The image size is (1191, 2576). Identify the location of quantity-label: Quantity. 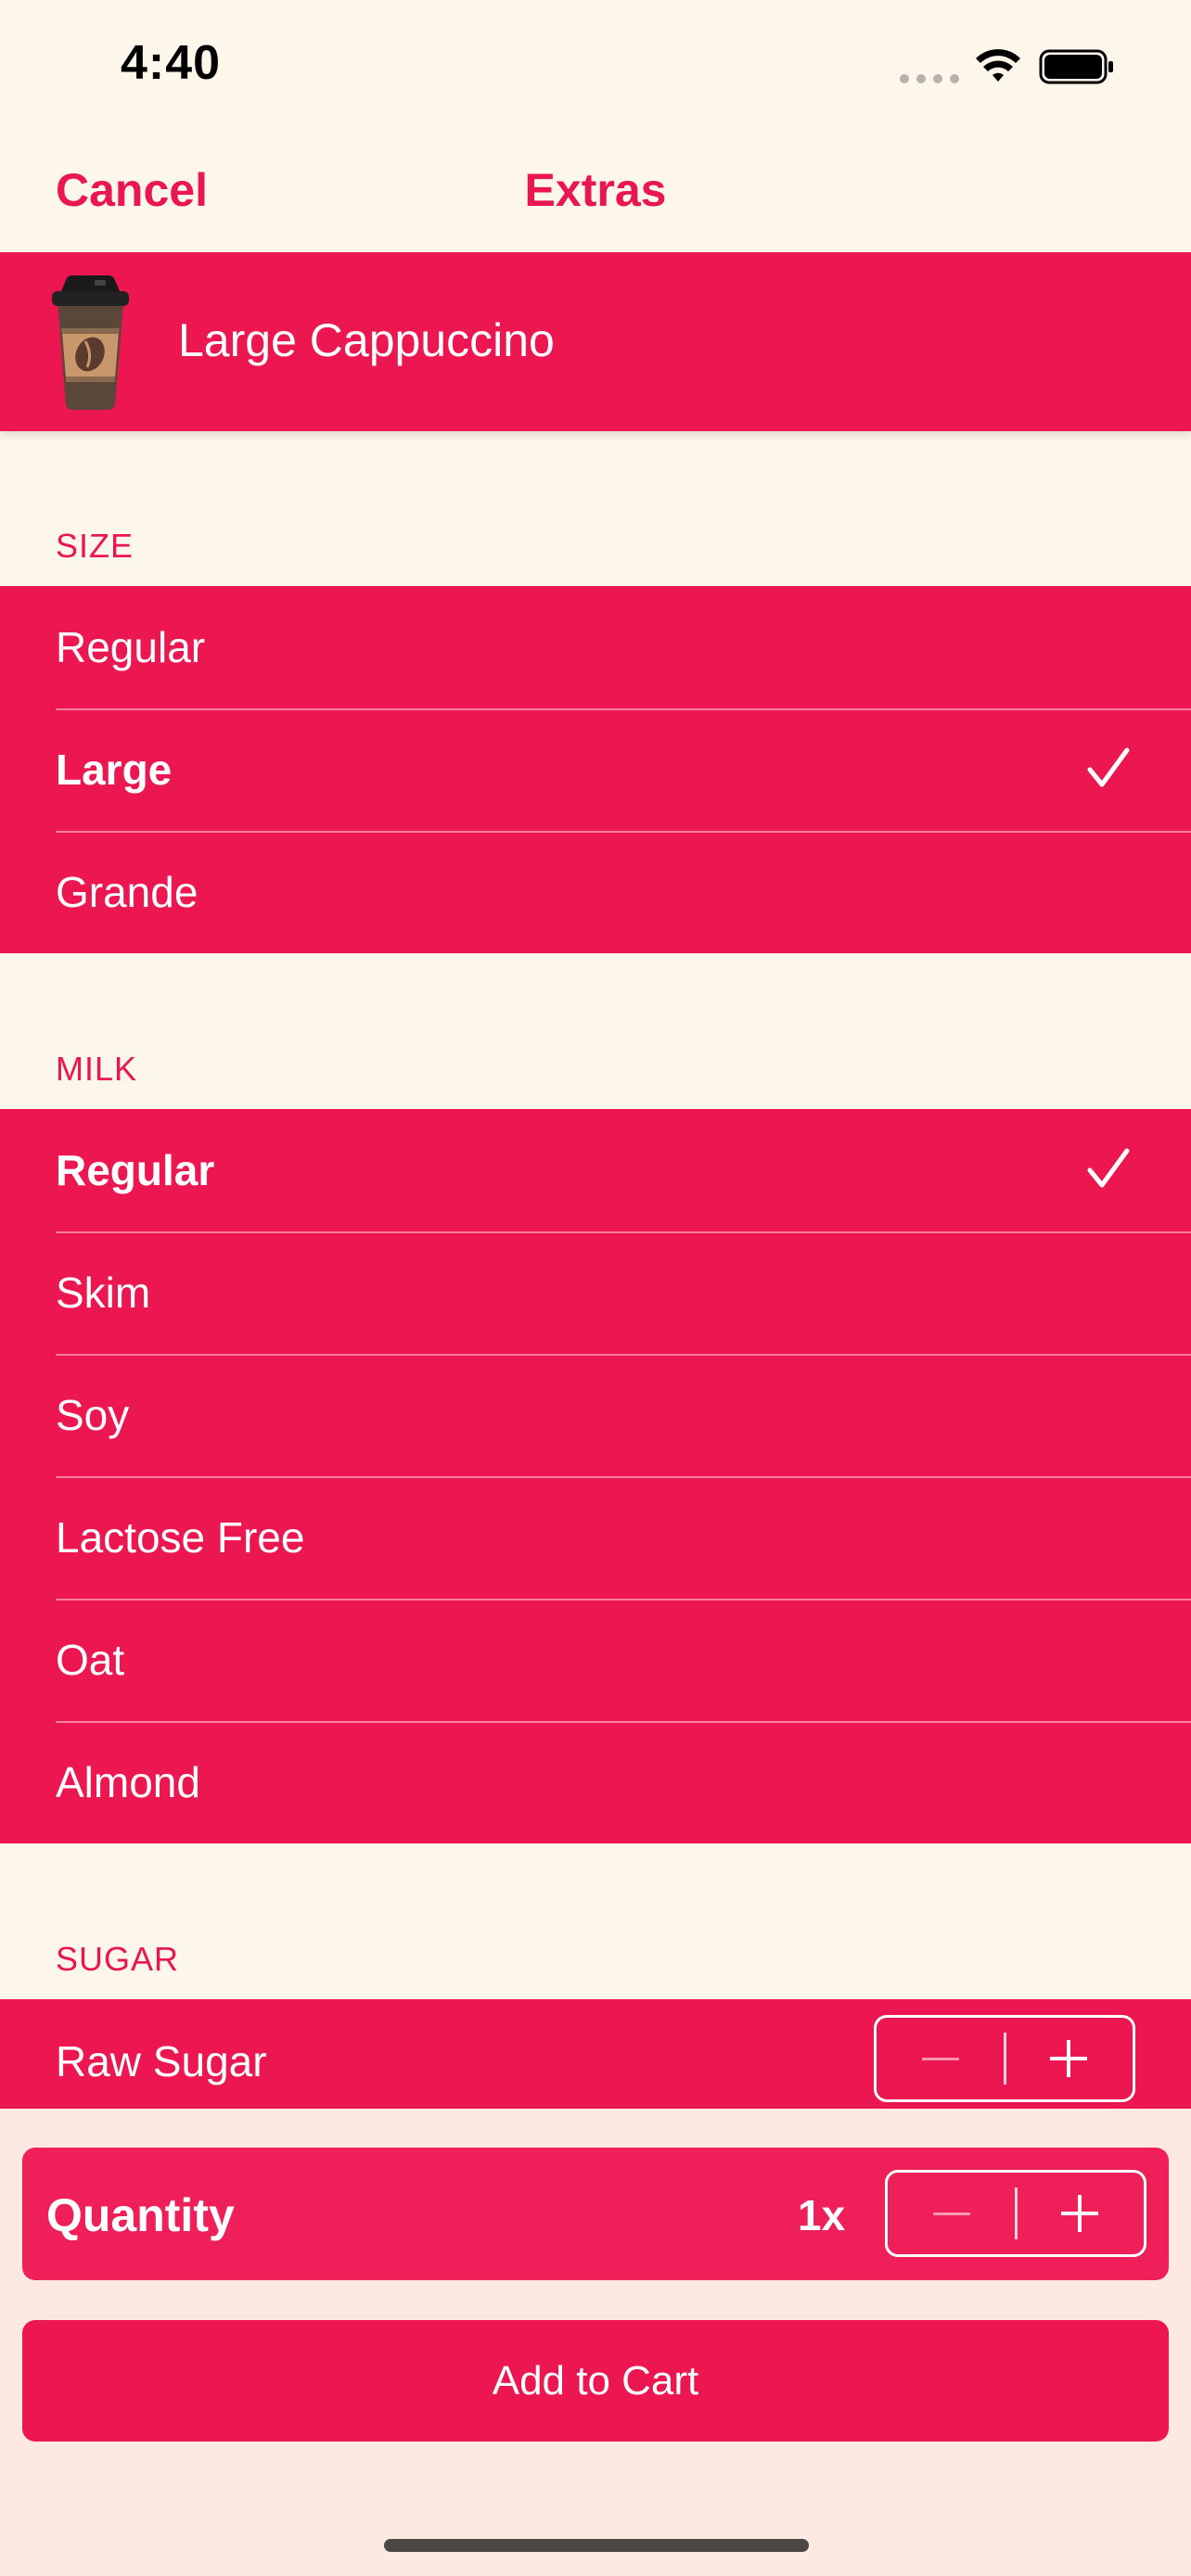
(140, 2215).